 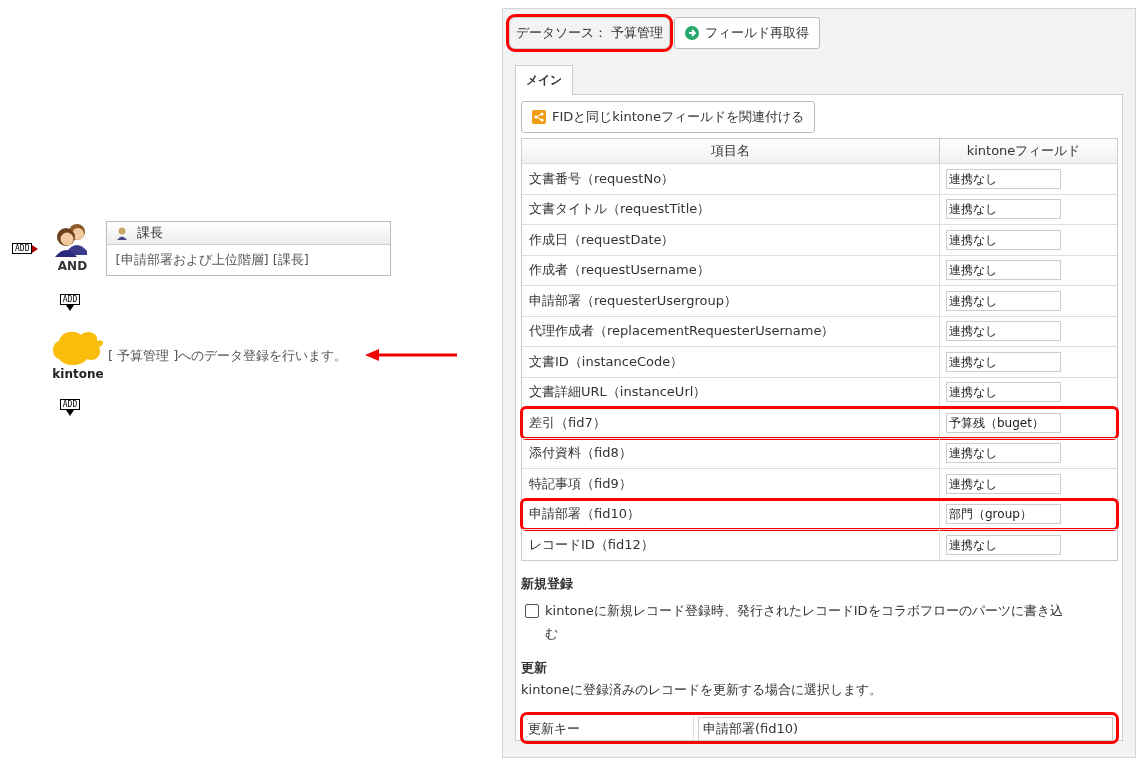 I want to click on item-cell: 文書タイトル（requestTitle）, so click(x=731, y=209).